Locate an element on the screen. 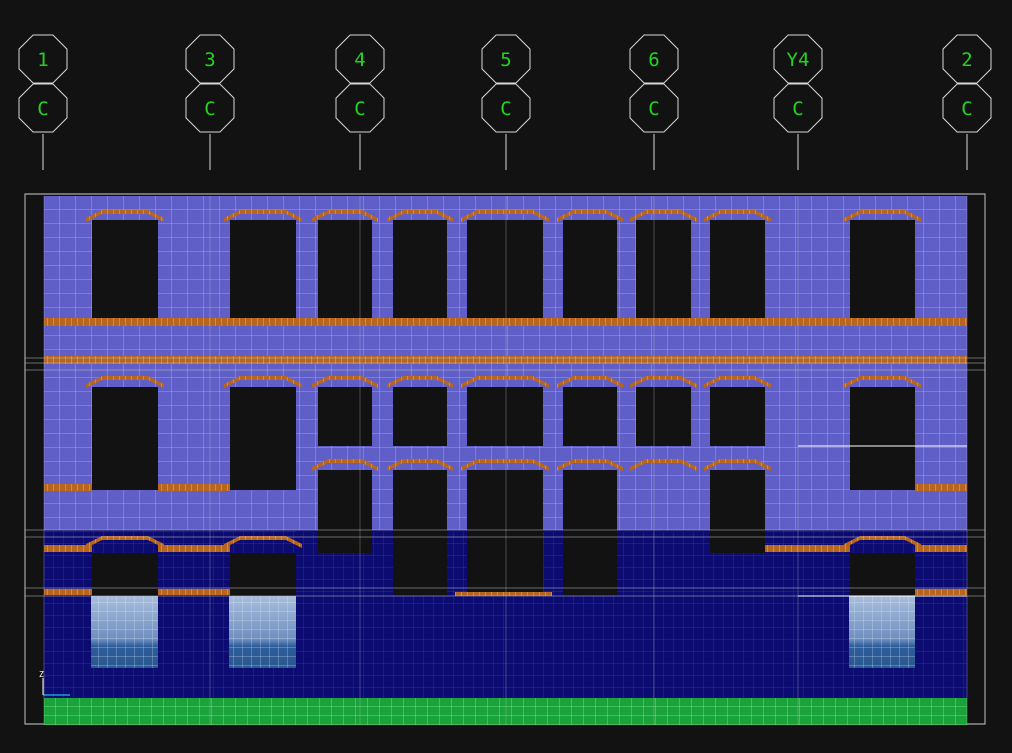 This screenshot has height=753, width=1012. grid-bubble-id: 5 is located at coordinates (505, 60).